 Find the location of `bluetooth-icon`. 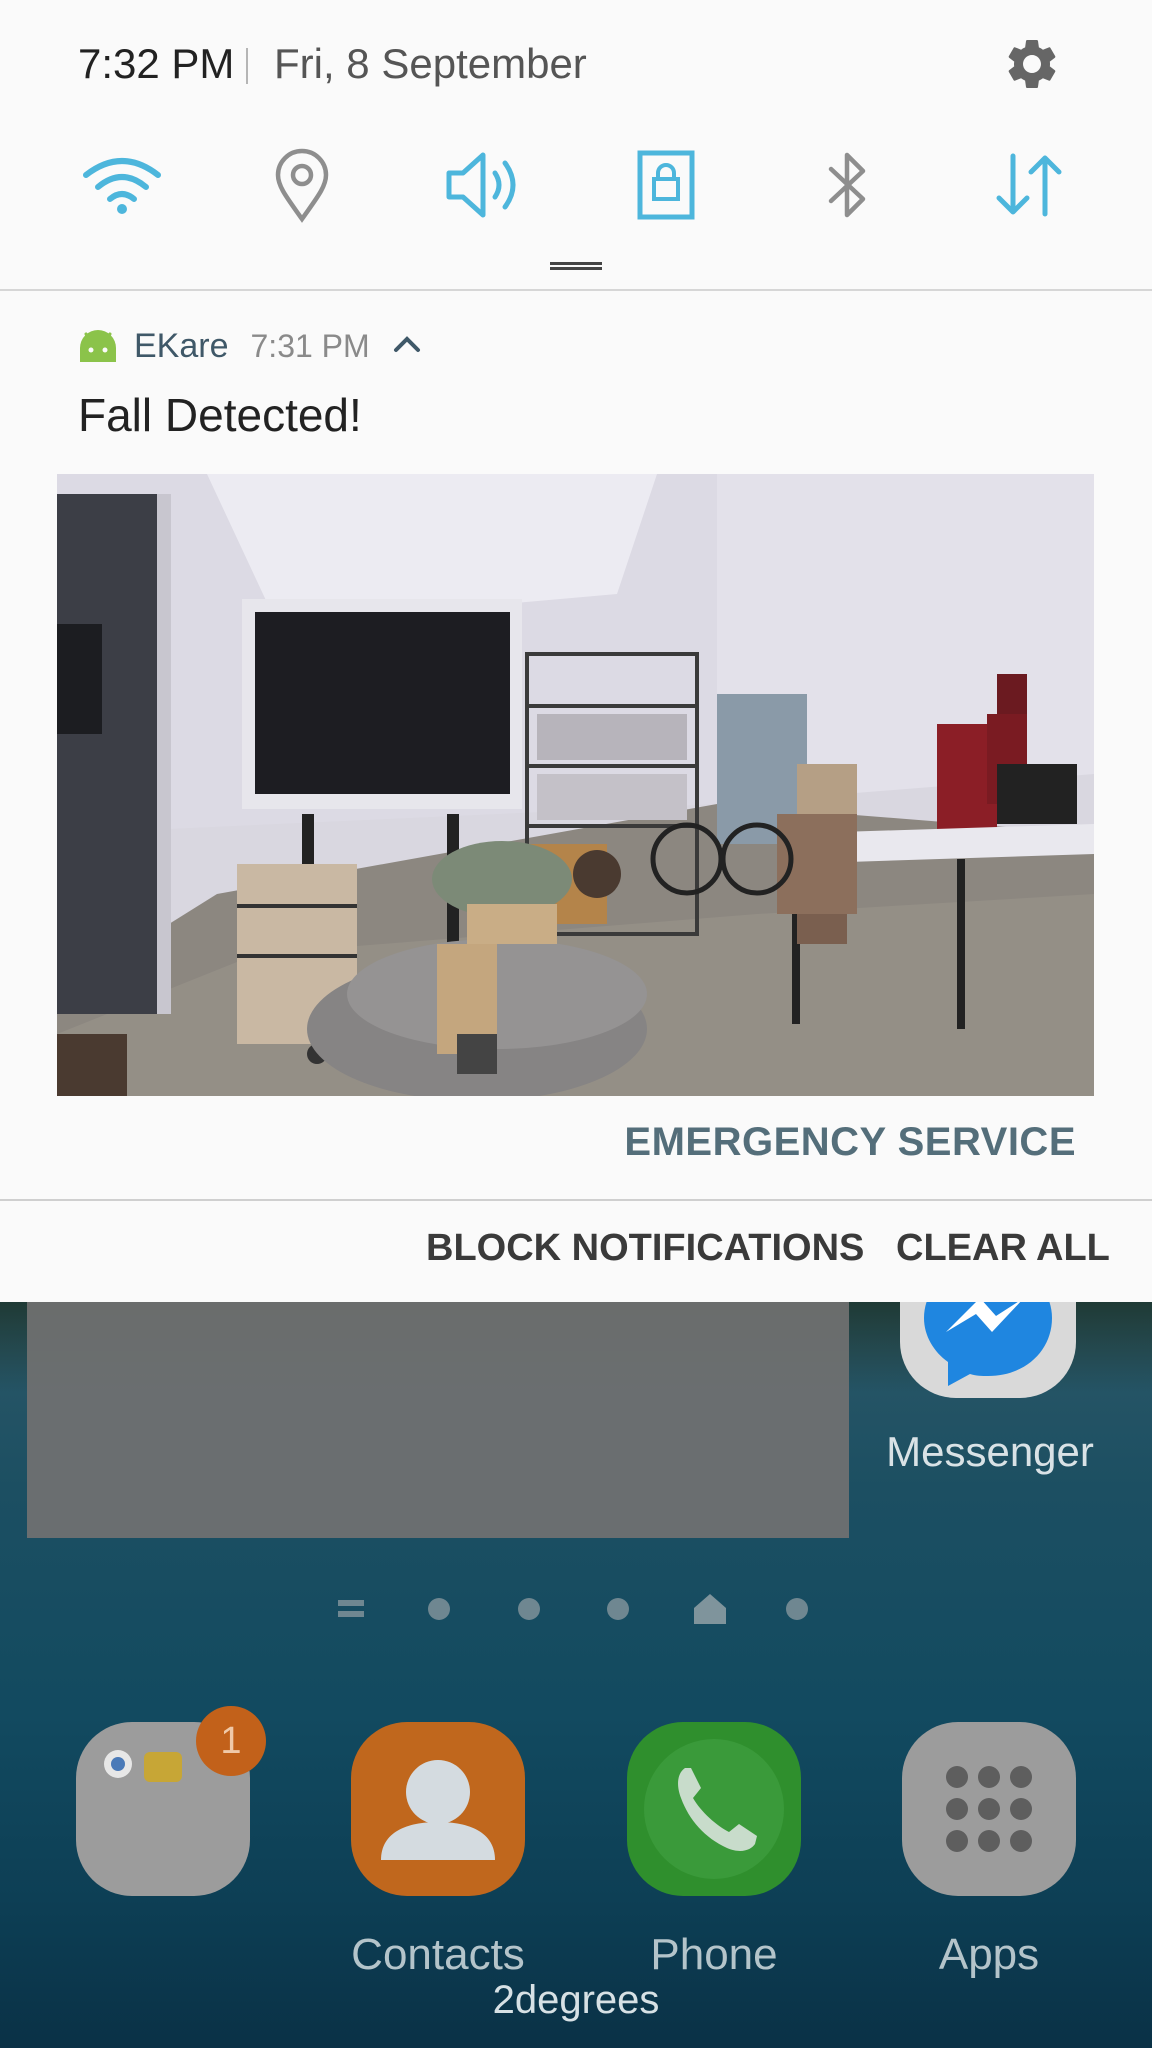

bluetooth-icon is located at coordinates (847, 185).